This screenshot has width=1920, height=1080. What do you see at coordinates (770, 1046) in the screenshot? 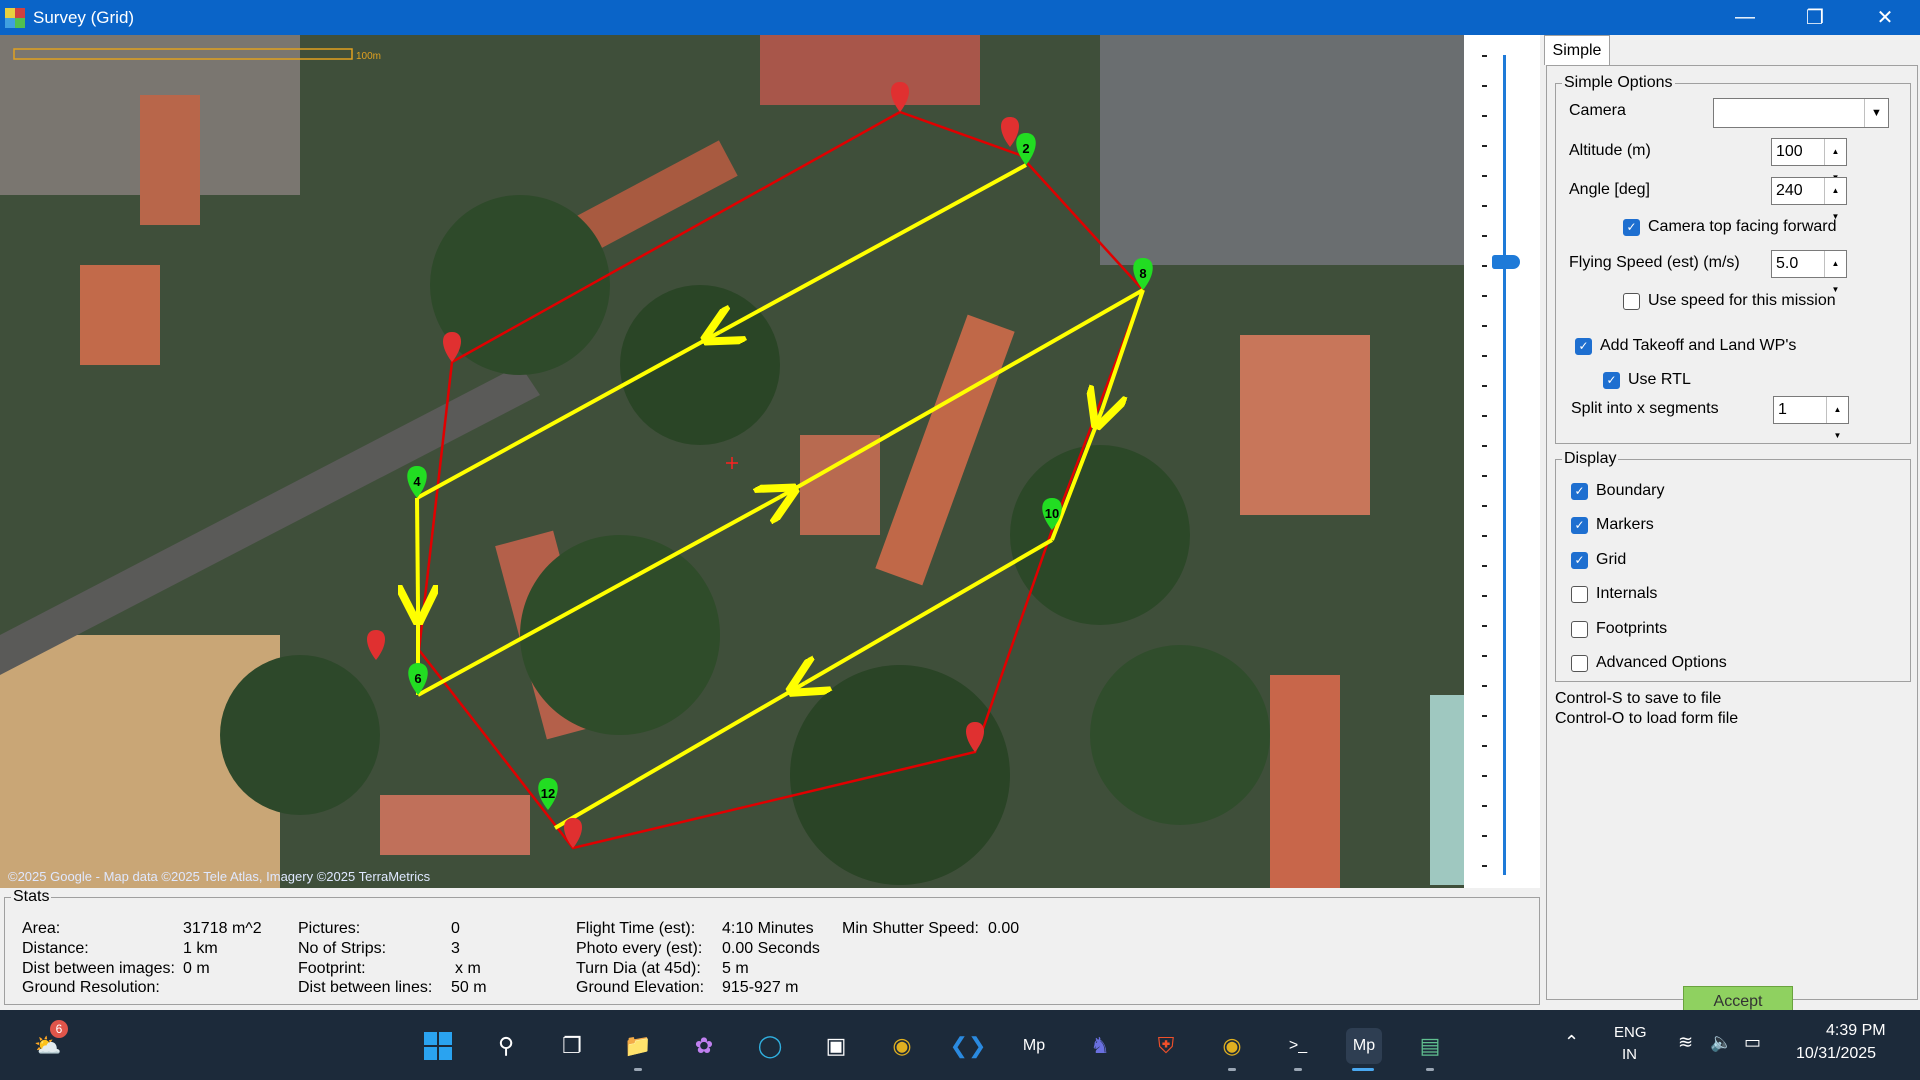
I see `edge-icon: ◯` at bounding box center [770, 1046].